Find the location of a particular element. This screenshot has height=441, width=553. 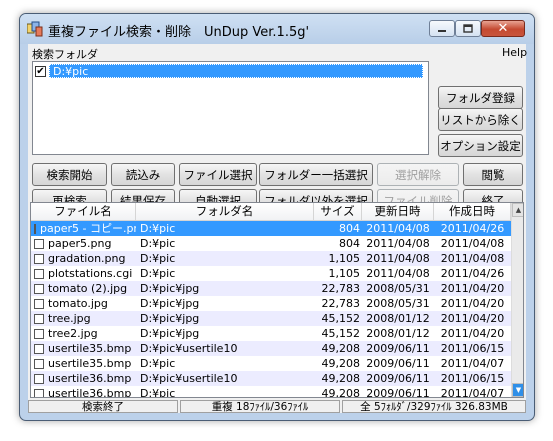

remove-from-list-button: リストから除く is located at coordinates (480, 119).